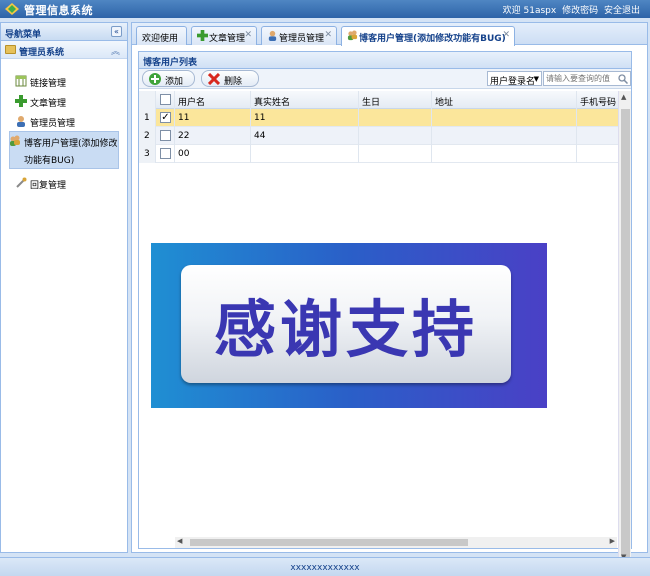 The image size is (650, 576). Describe the element at coordinates (58, 10) in the screenshot. I see `app-title: 管理信息系统` at that location.